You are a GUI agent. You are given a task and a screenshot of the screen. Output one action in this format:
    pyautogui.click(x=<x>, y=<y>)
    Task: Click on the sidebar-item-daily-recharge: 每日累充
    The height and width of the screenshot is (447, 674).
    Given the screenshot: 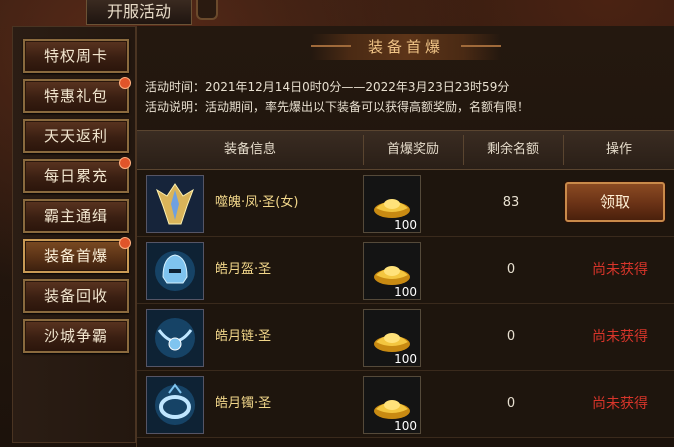 What is the action you would take?
    pyautogui.click(x=77, y=175)
    